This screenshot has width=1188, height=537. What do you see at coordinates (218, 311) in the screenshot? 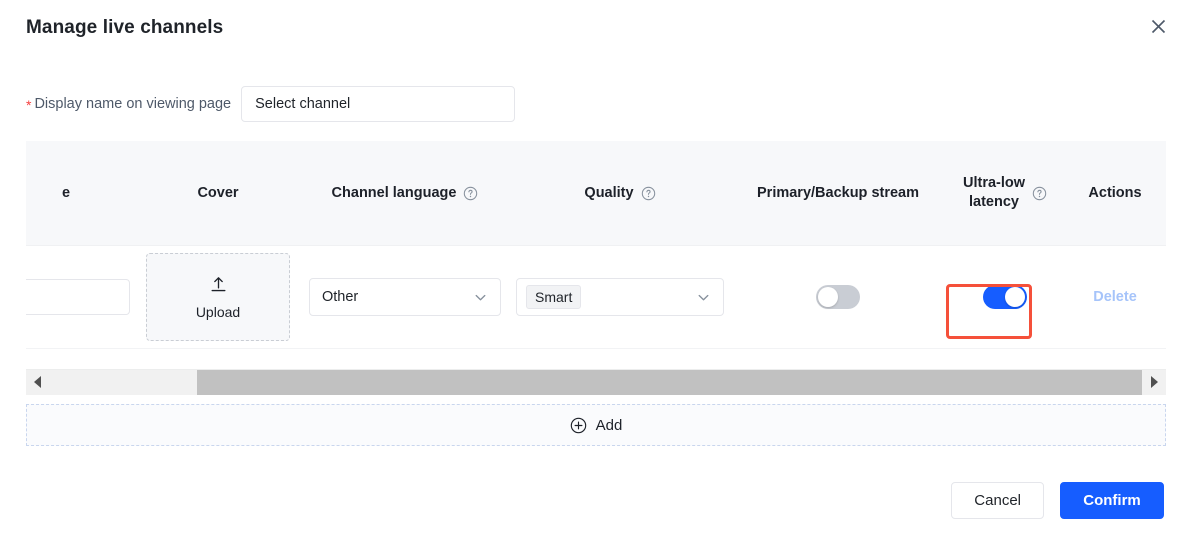
I see `upload-label: Upload` at bounding box center [218, 311].